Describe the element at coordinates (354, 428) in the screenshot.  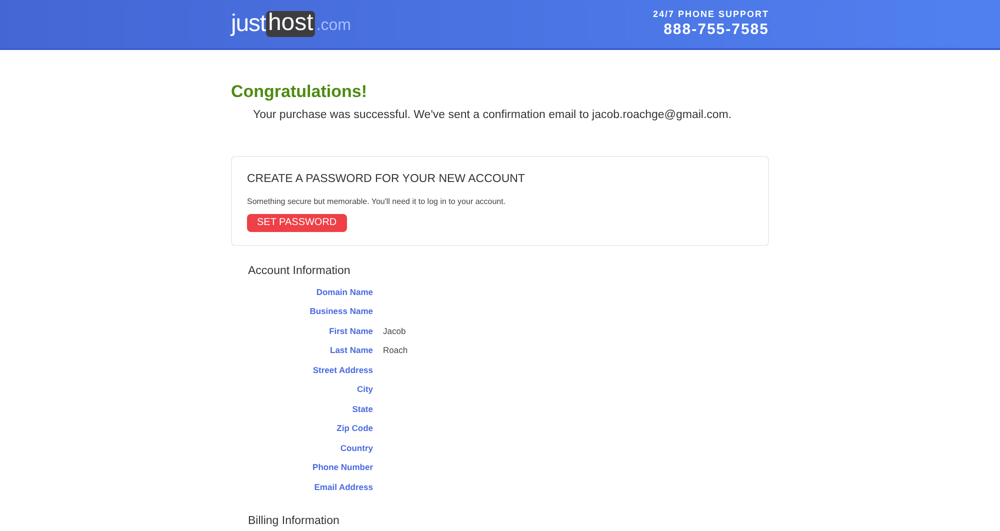
I see `field-label: Zip Code` at that location.